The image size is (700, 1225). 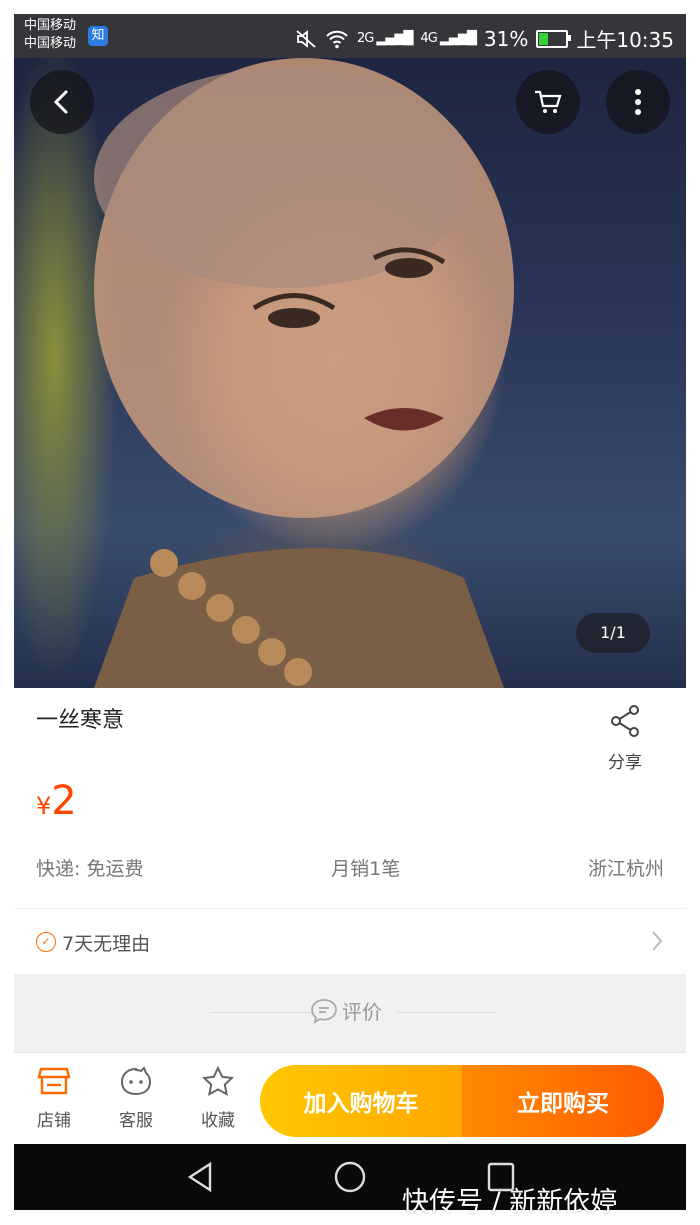 I want to click on clock: 上午10:35, so click(x=625, y=40).